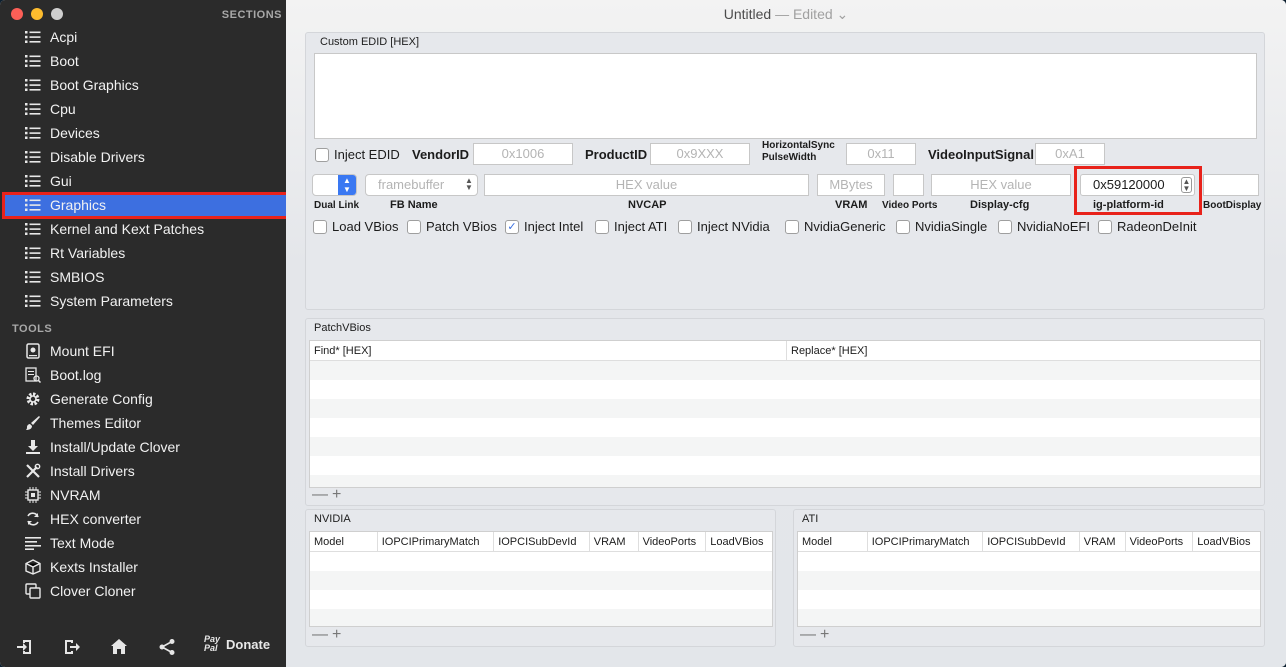  Describe the element at coordinates (145, 277) in the screenshot. I see `sidebar-item-smbios: SMBIOS` at that location.